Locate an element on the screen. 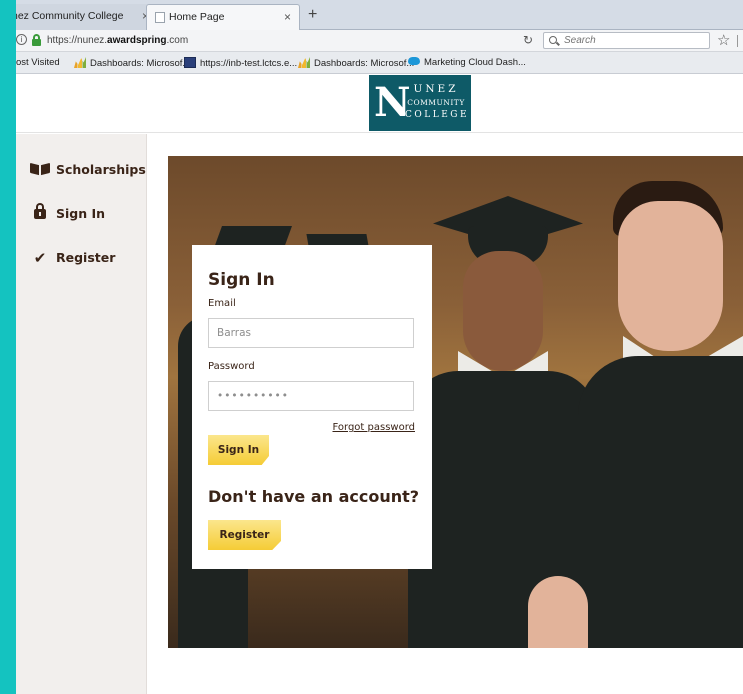 Image resolution: width=743 pixels, height=694 pixels. tab-label: Home Page is located at coordinates (197, 17).